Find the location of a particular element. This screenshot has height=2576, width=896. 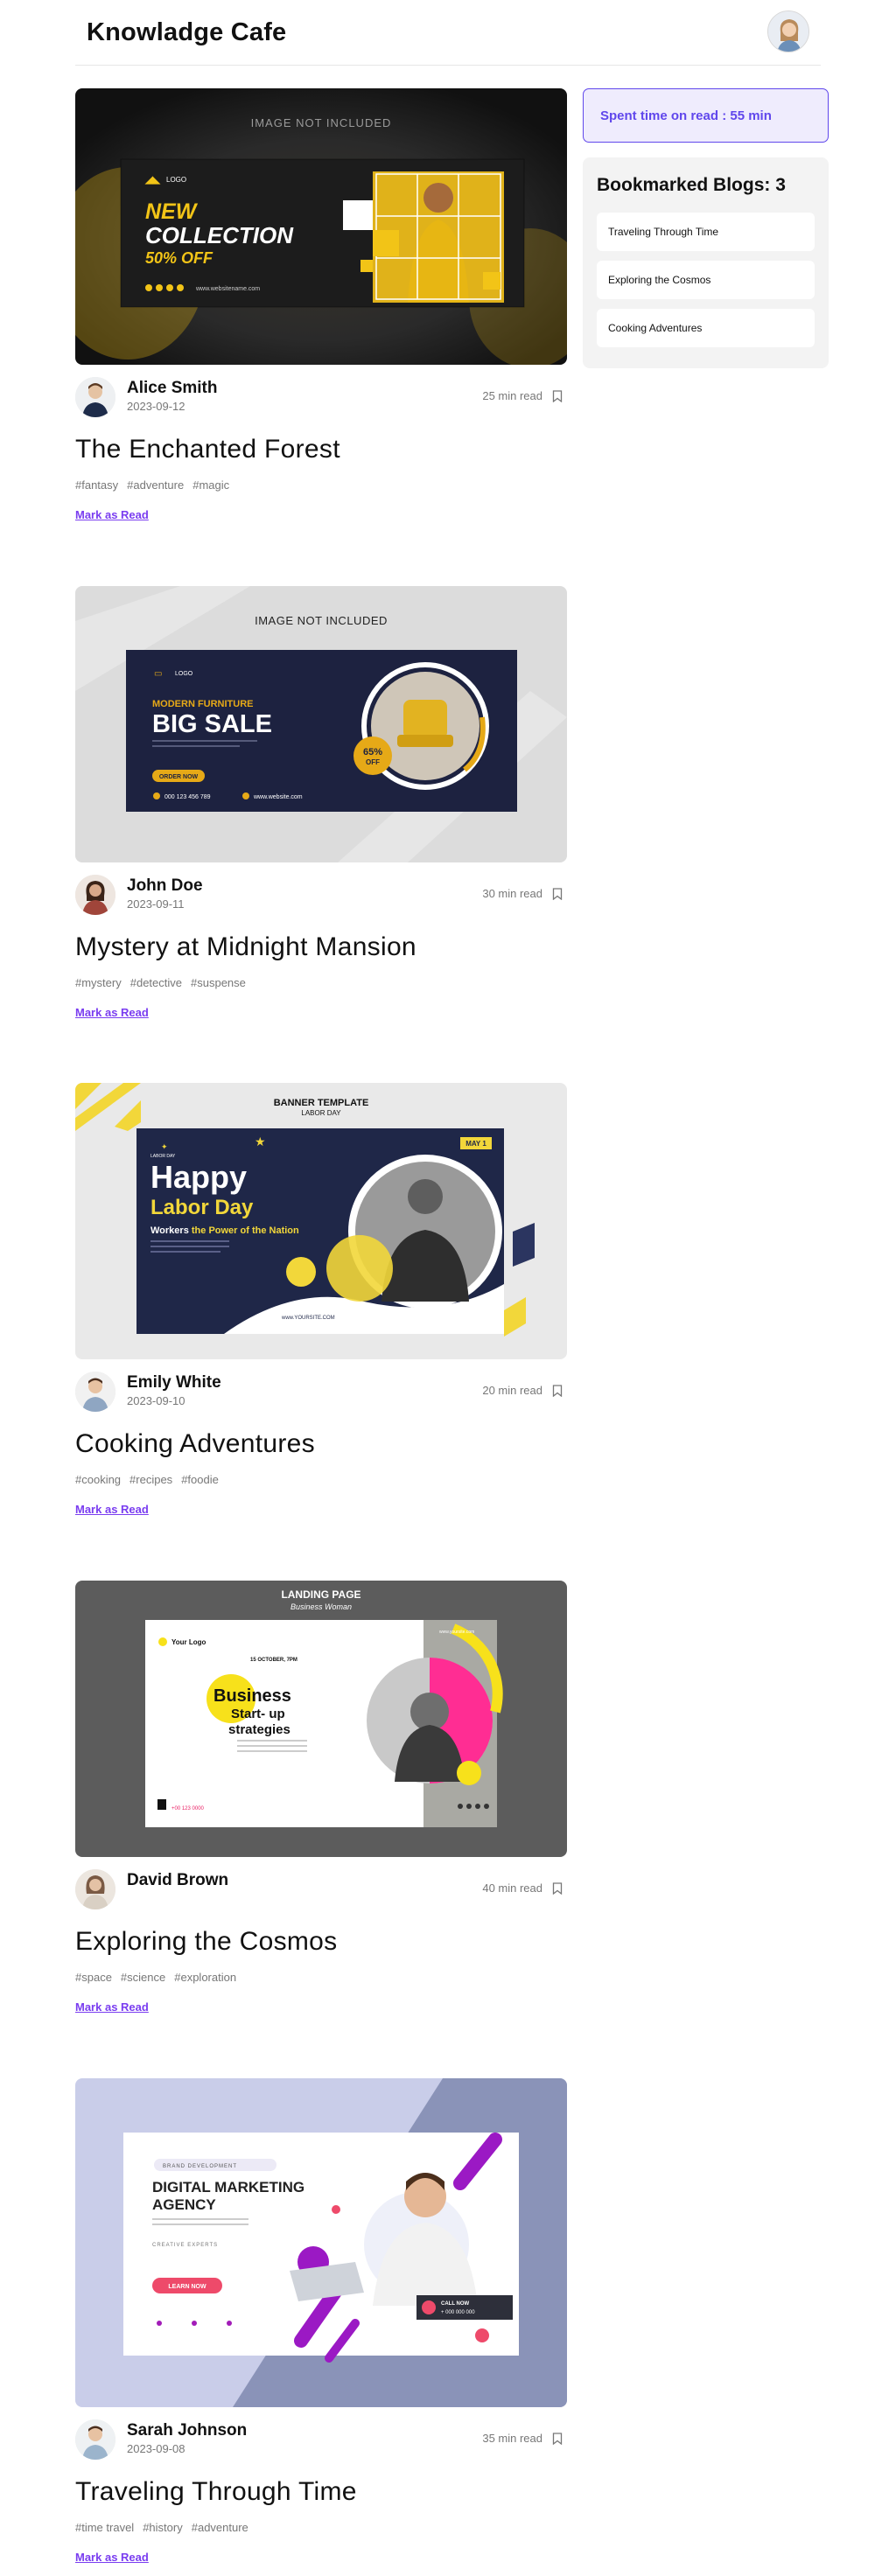

blog-title: The Enchanted Forest is located at coordinates (207, 449).